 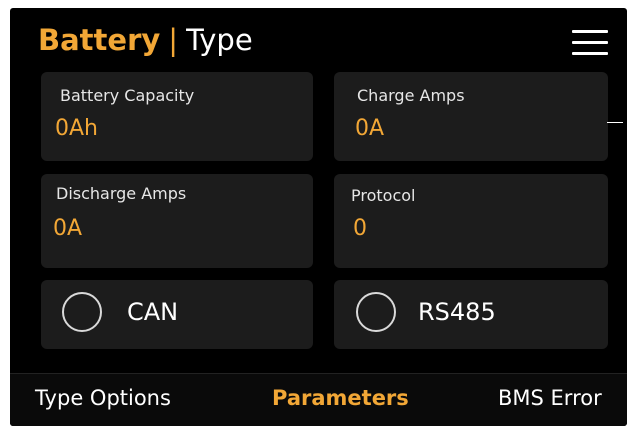 What do you see at coordinates (615, 122) in the screenshot?
I see `divider-line` at bounding box center [615, 122].